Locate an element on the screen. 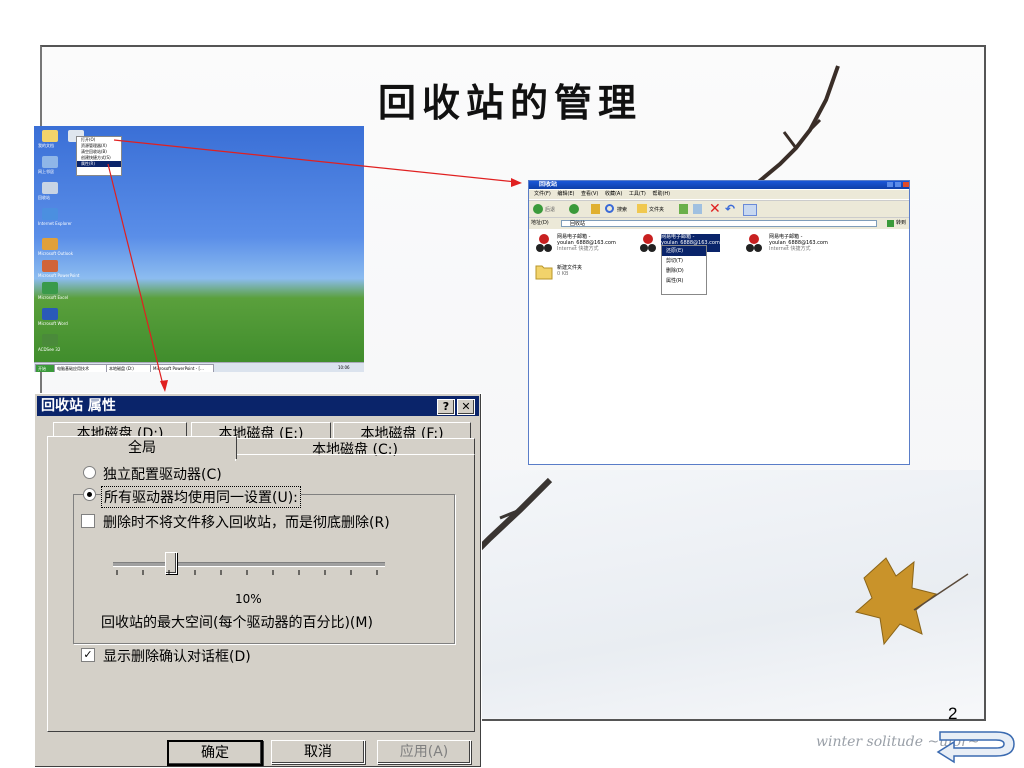 This screenshot has width=1024, height=768. close-icon is located at coordinates (906, 184).